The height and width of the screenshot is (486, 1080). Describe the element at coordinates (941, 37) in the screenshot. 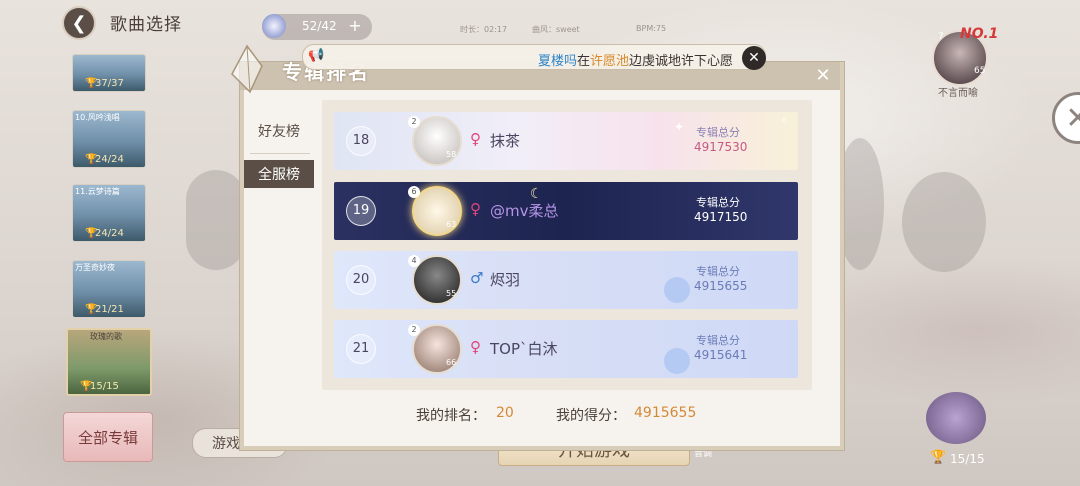

I see `player-level: 7` at that location.